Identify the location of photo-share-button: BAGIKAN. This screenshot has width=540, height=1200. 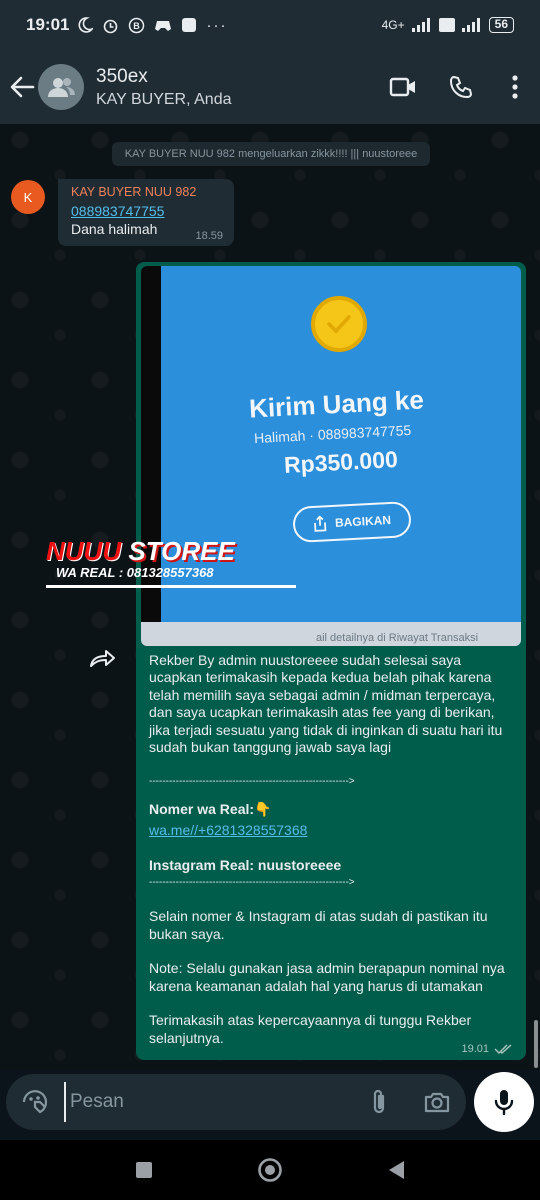
(352, 522).